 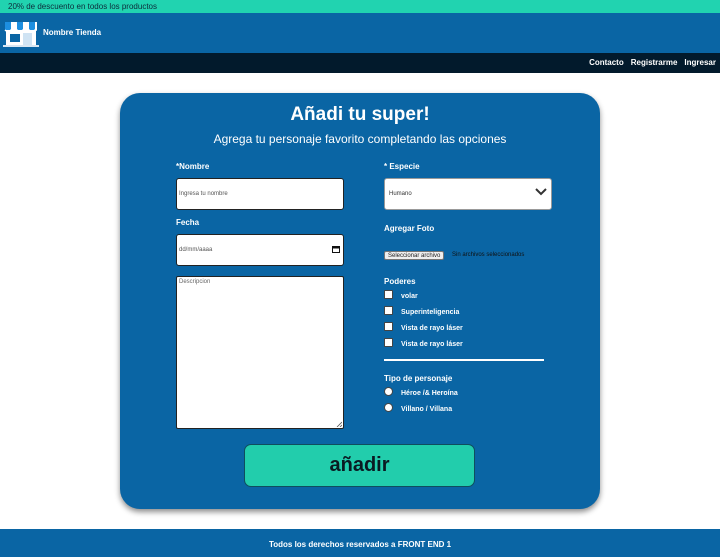 I want to click on power-checkbox-fly, so click(x=388, y=294).